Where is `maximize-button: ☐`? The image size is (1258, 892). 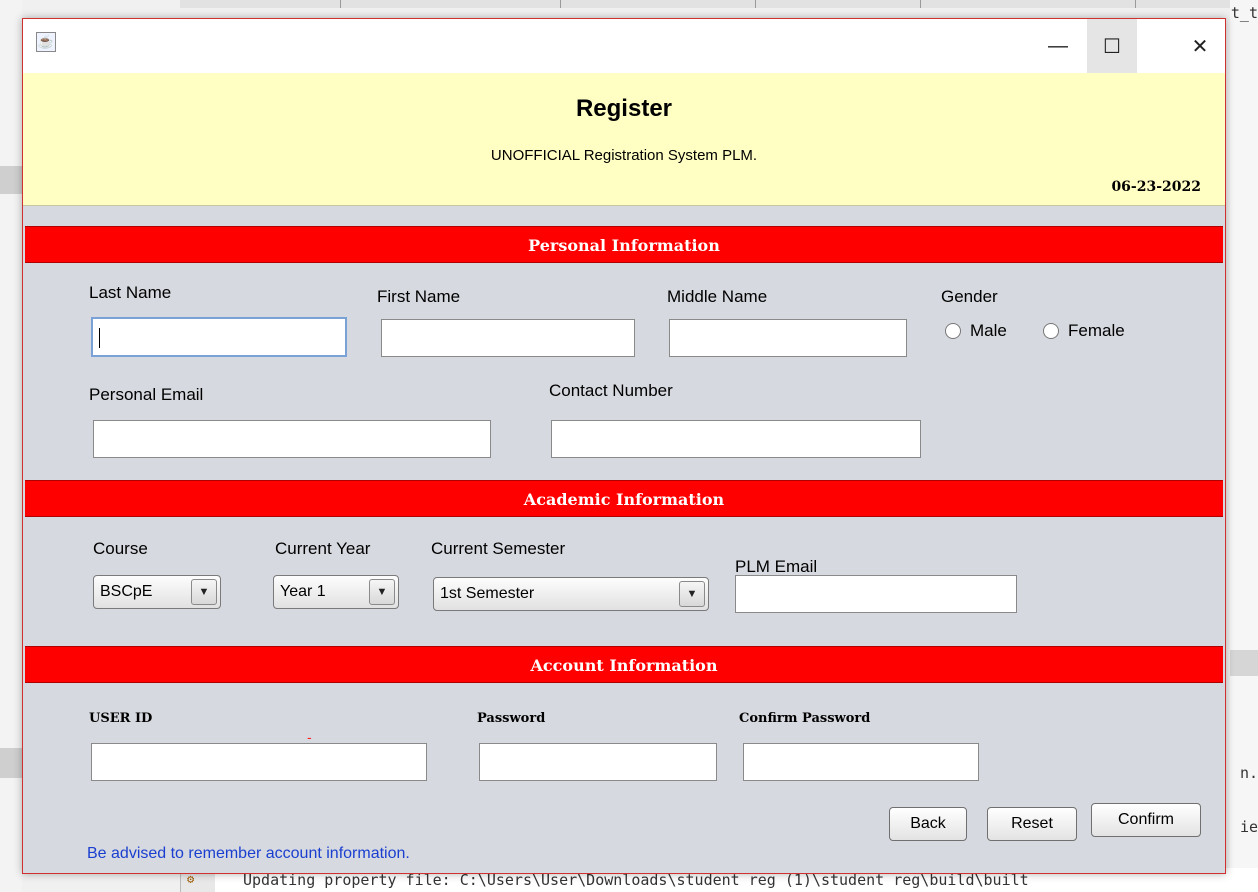
maximize-button: ☐ is located at coordinates (1112, 46).